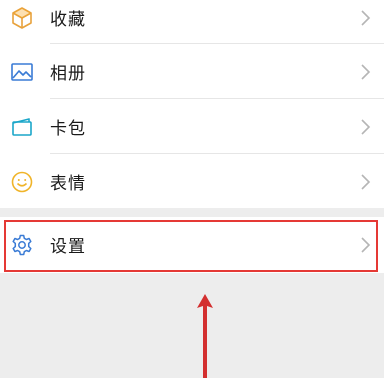  Describe the element at coordinates (68, 74) in the screenshot. I see `menu-item-label: 相册` at that location.